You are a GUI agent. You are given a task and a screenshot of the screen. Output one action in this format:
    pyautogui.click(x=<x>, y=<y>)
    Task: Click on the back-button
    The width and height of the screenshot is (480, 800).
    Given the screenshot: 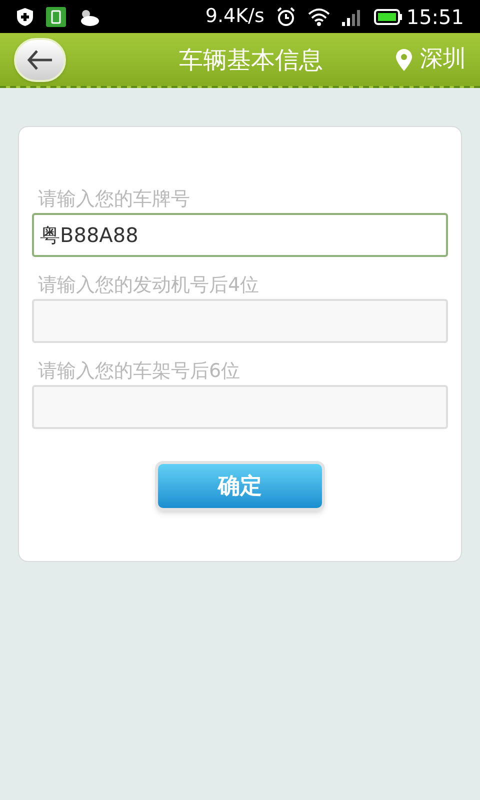 What is the action you would take?
    pyautogui.click(x=40, y=60)
    